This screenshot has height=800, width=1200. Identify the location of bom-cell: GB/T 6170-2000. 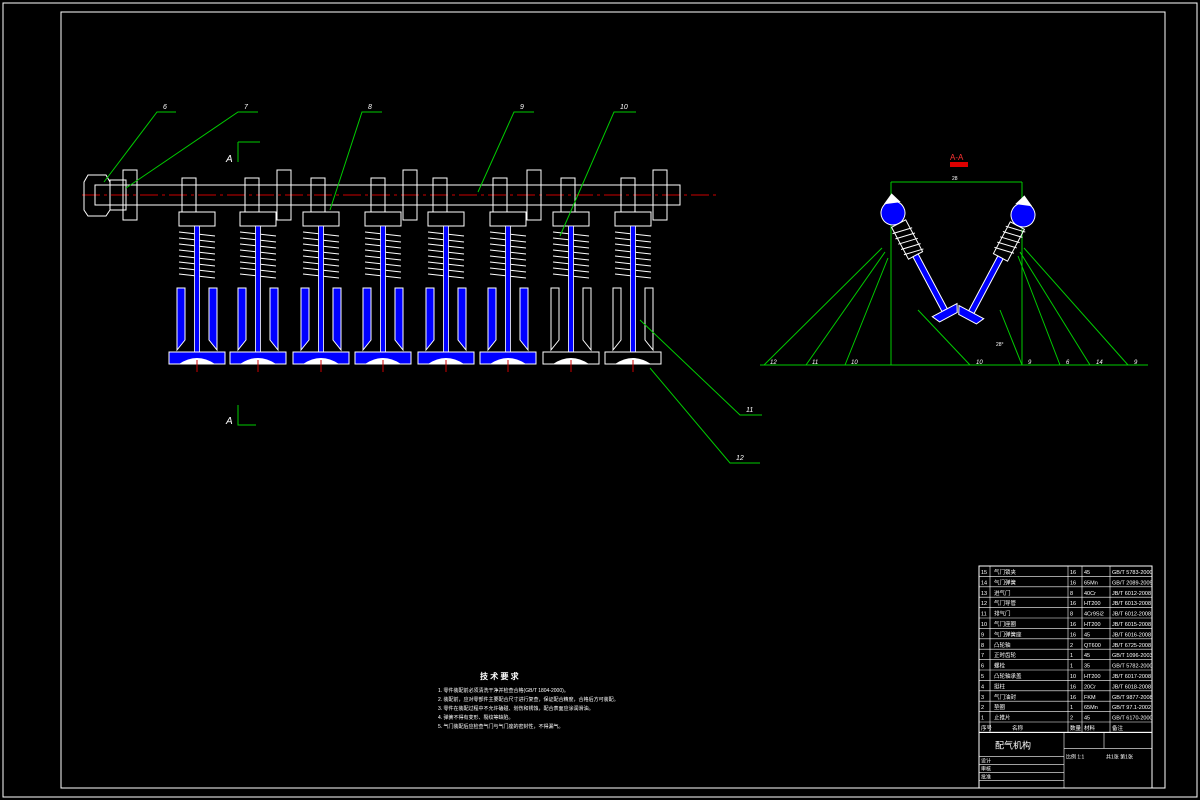
(1132, 719).